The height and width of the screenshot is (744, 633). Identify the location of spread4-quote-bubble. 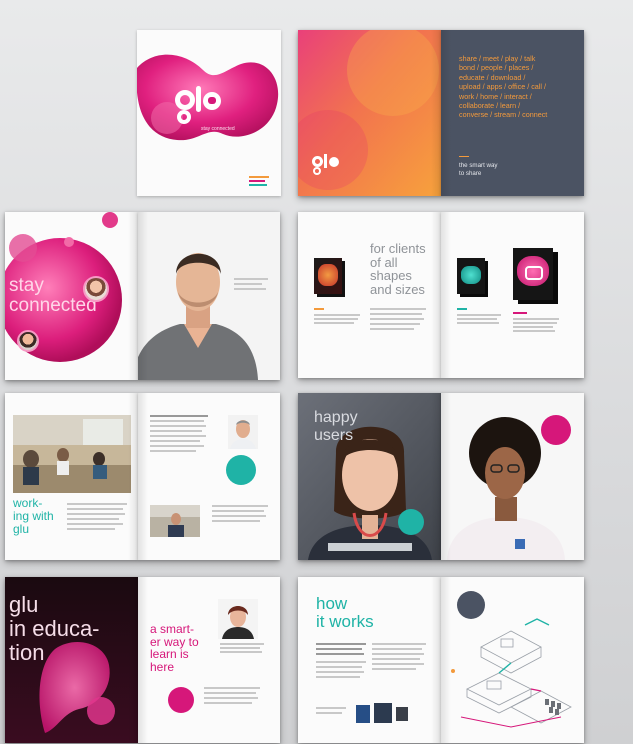
(241, 470).